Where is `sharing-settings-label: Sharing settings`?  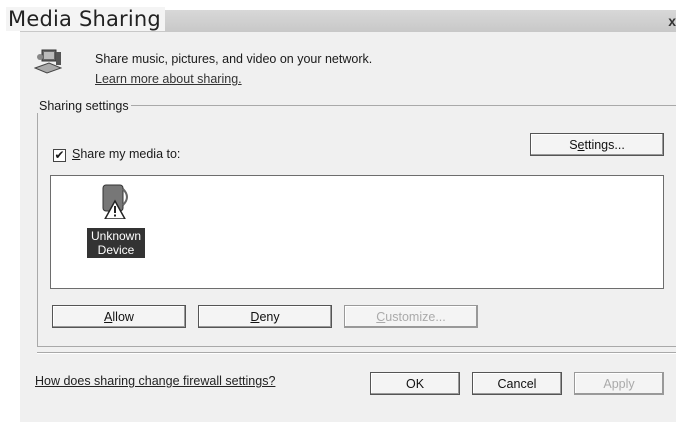
sharing-settings-label: Sharing settings is located at coordinates (84, 106).